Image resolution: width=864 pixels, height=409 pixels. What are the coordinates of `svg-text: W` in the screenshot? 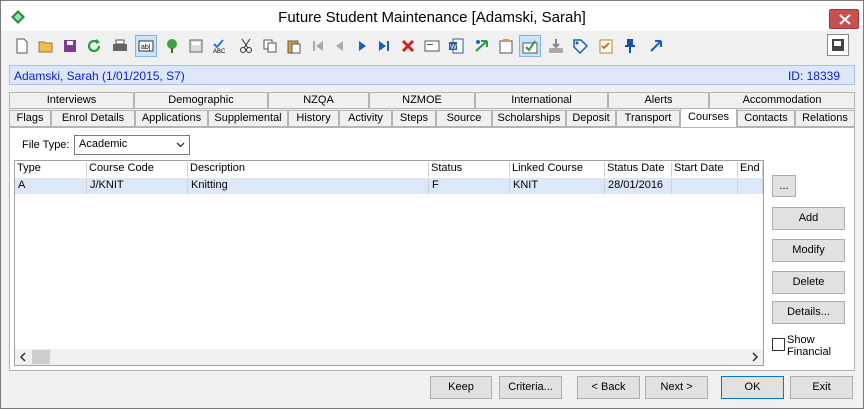 It's located at (453, 47).